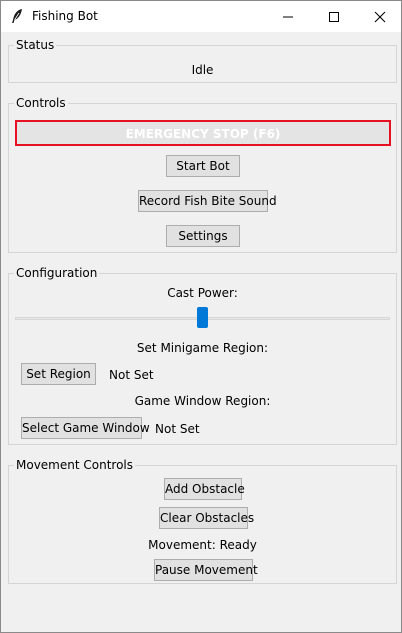 The height and width of the screenshot is (633, 402). What do you see at coordinates (58, 374) in the screenshot?
I see `set-region-button: Set Region` at bounding box center [58, 374].